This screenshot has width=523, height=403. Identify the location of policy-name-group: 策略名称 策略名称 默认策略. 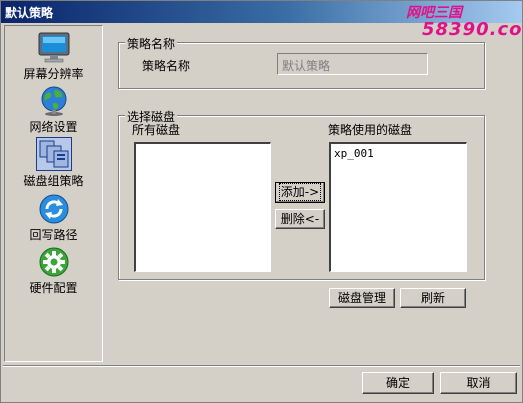
(301, 62).